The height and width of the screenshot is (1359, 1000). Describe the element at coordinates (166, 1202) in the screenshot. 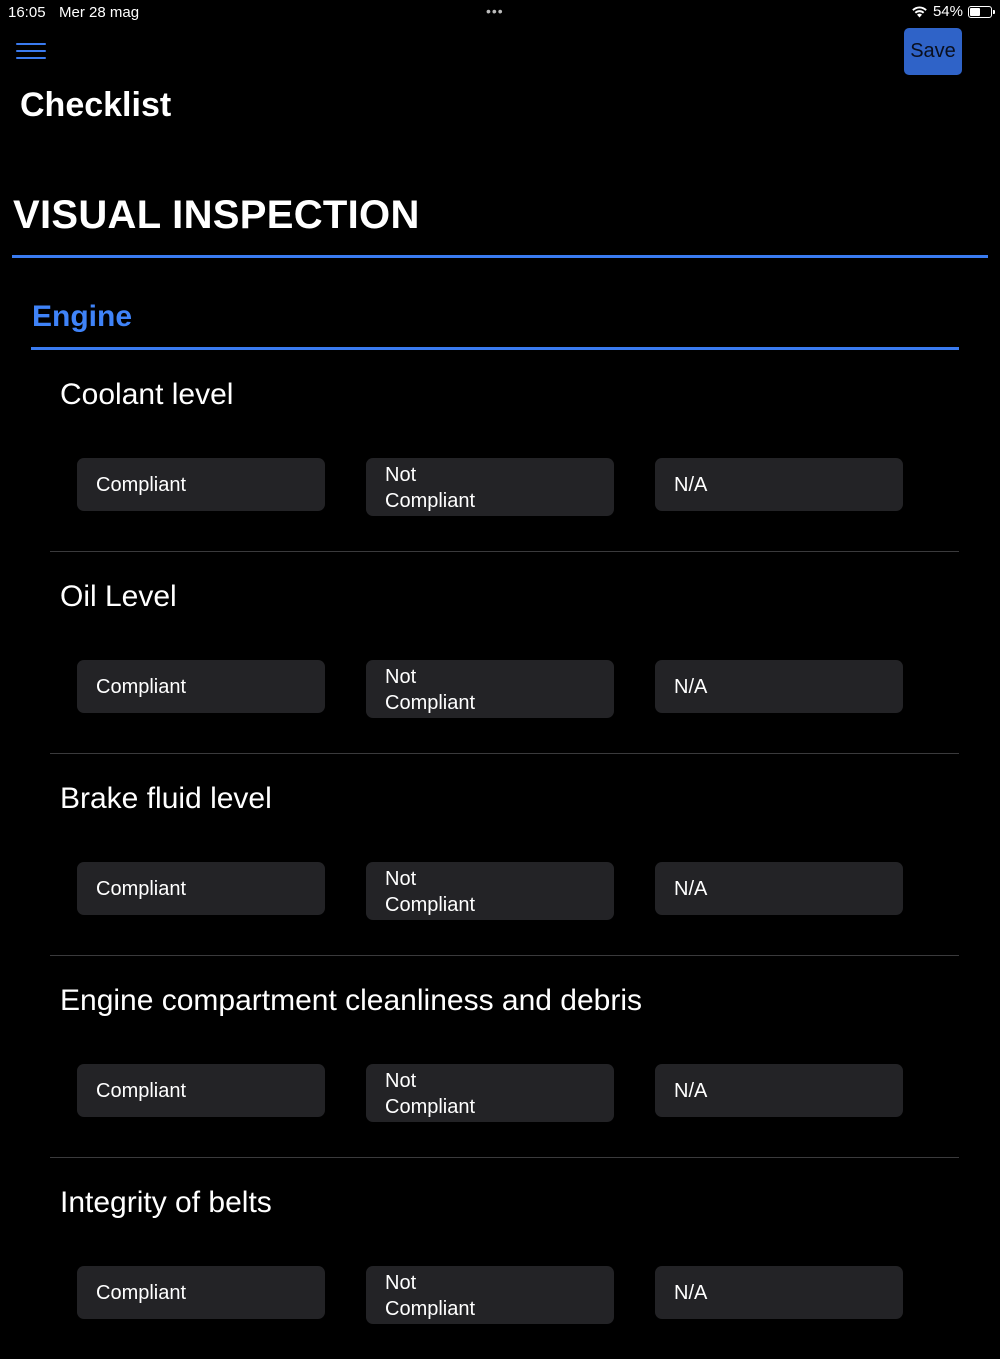

I see `item-title: Integrity of belts` at that location.